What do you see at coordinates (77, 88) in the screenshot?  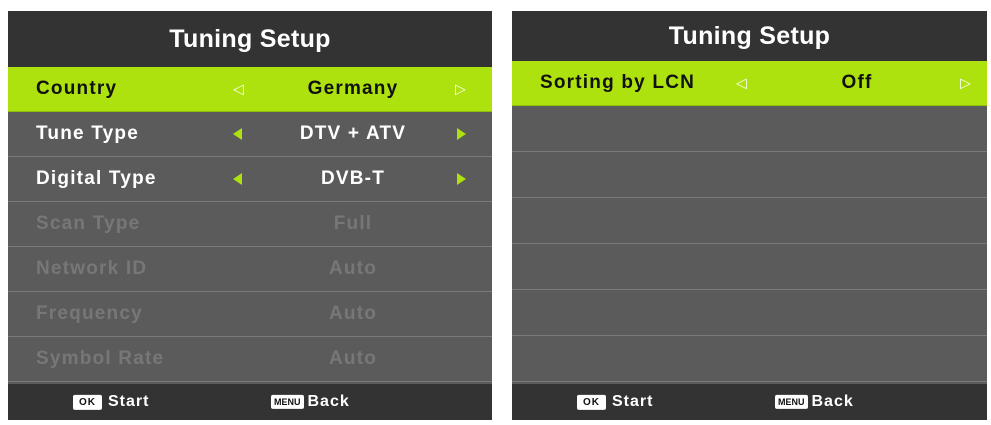 I see `row-label: Country` at bounding box center [77, 88].